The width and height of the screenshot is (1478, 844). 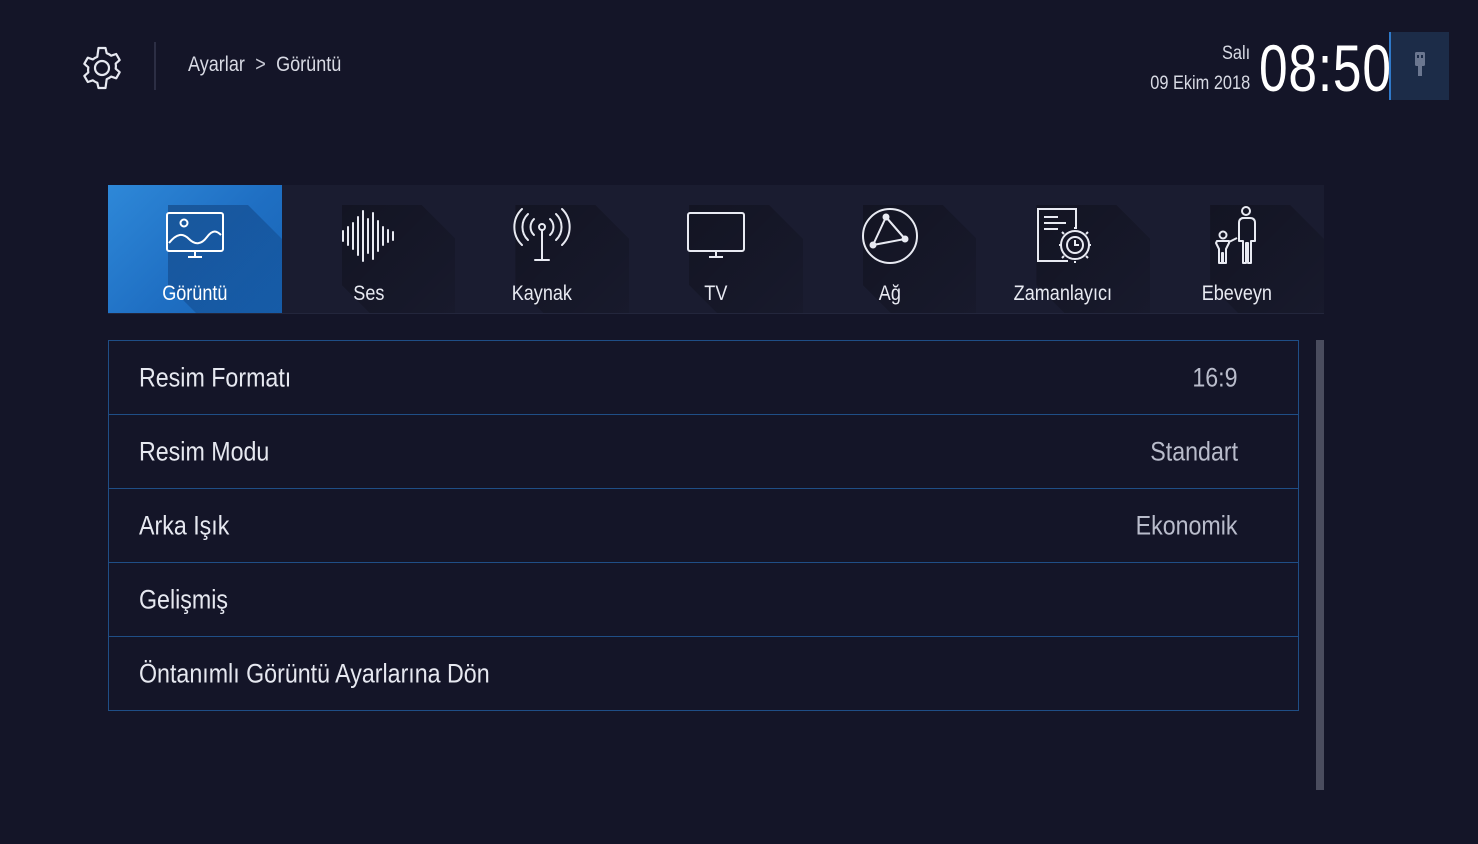 What do you see at coordinates (184, 599) in the screenshot?
I see `setting-label: Gelişmiş` at bounding box center [184, 599].